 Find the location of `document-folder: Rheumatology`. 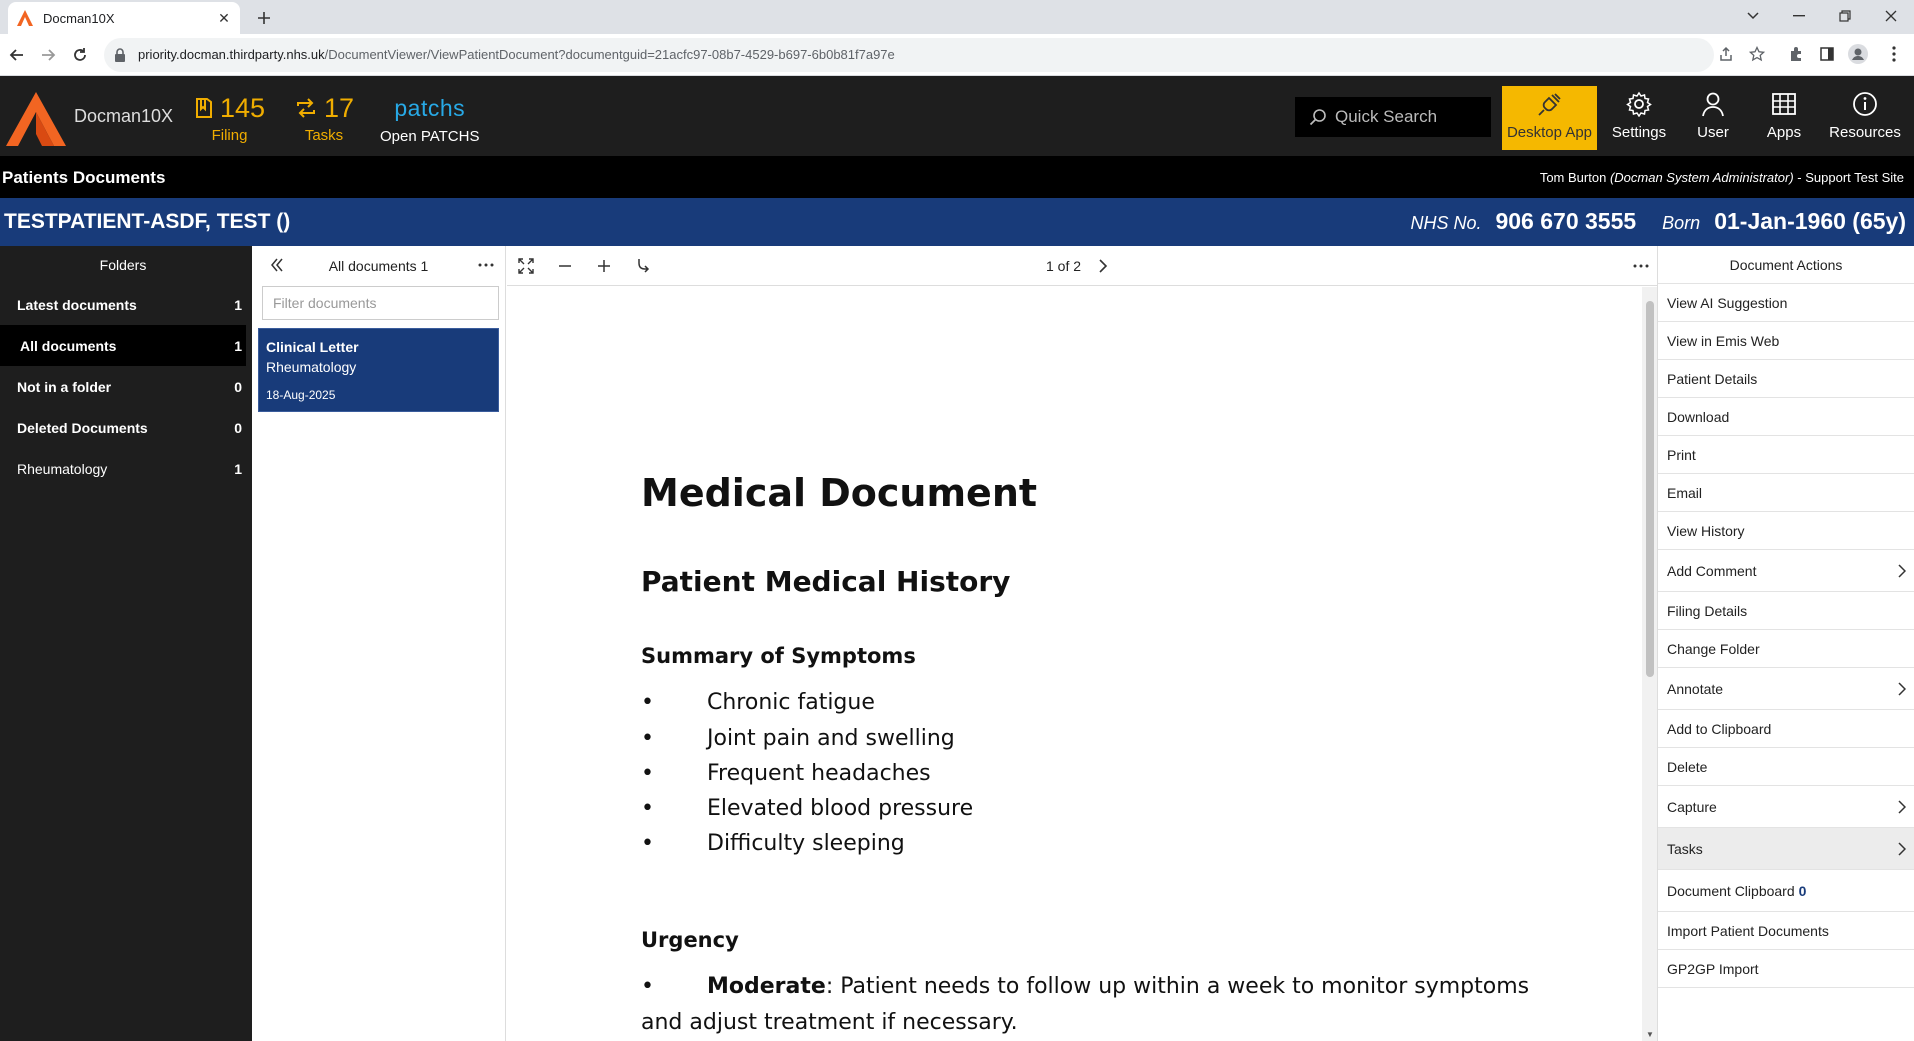

document-folder: Rheumatology is located at coordinates (311, 367).